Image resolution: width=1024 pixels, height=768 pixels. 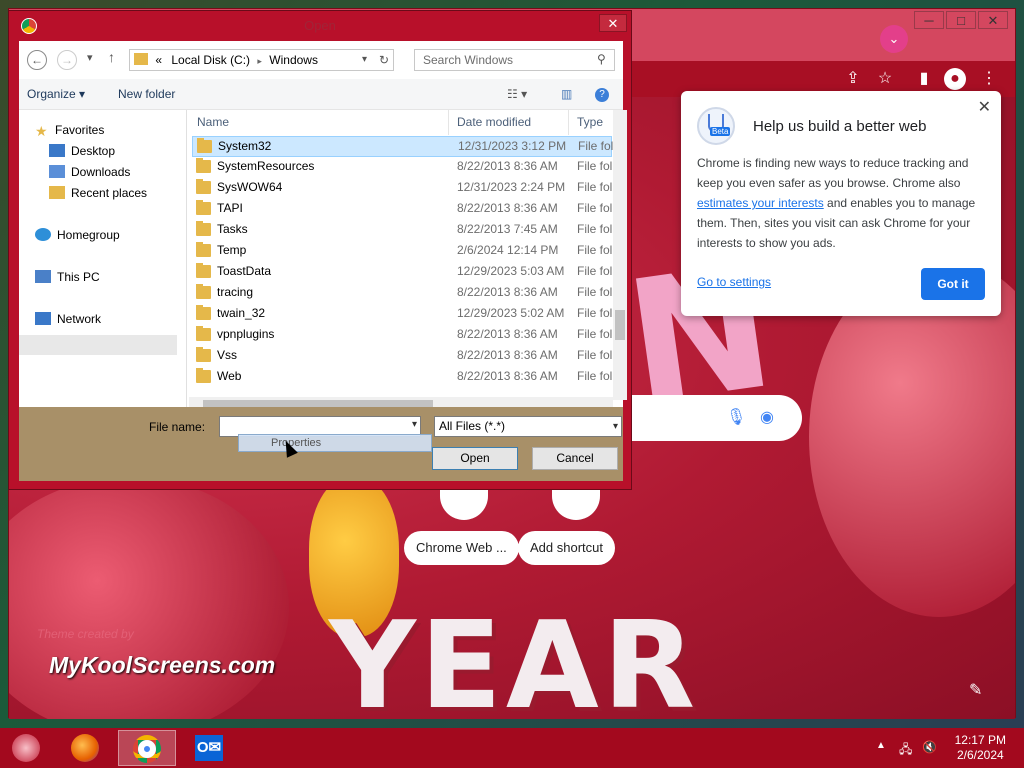 I want to click on open-button: Open, so click(x=475, y=458).